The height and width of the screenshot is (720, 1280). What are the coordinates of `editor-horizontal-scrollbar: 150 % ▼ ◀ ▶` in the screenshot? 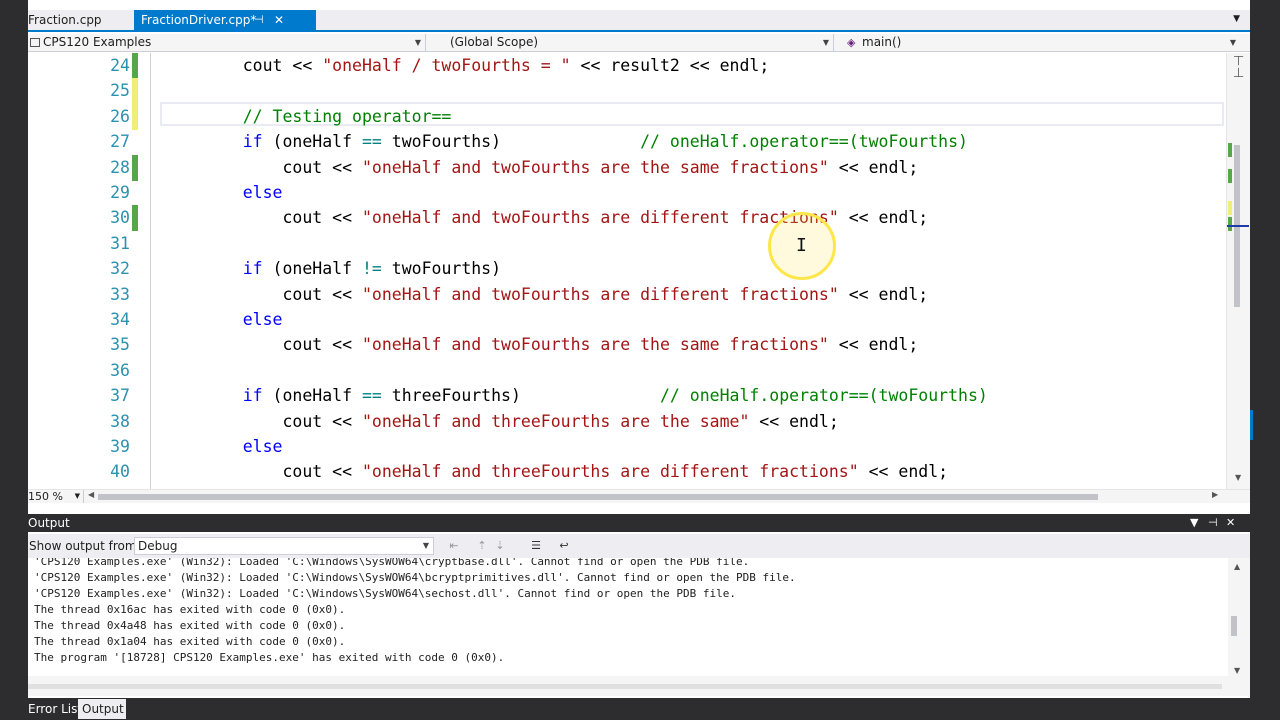 It's located at (639, 496).